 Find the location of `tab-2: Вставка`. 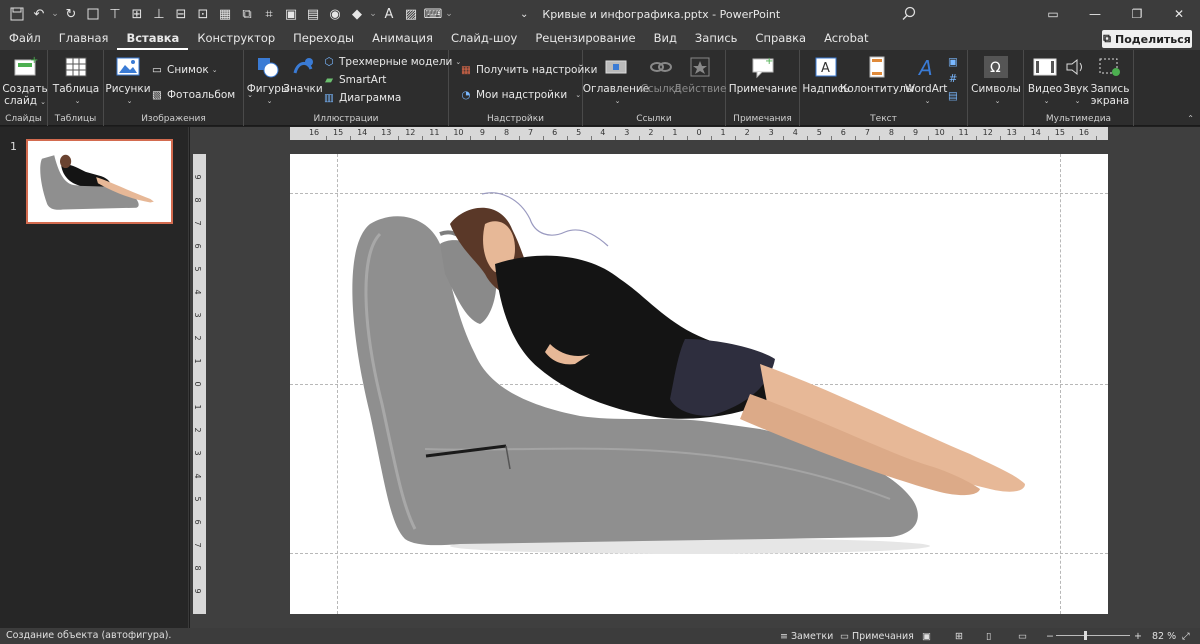

tab-2: Вставка is located at coordinates (153, 39).